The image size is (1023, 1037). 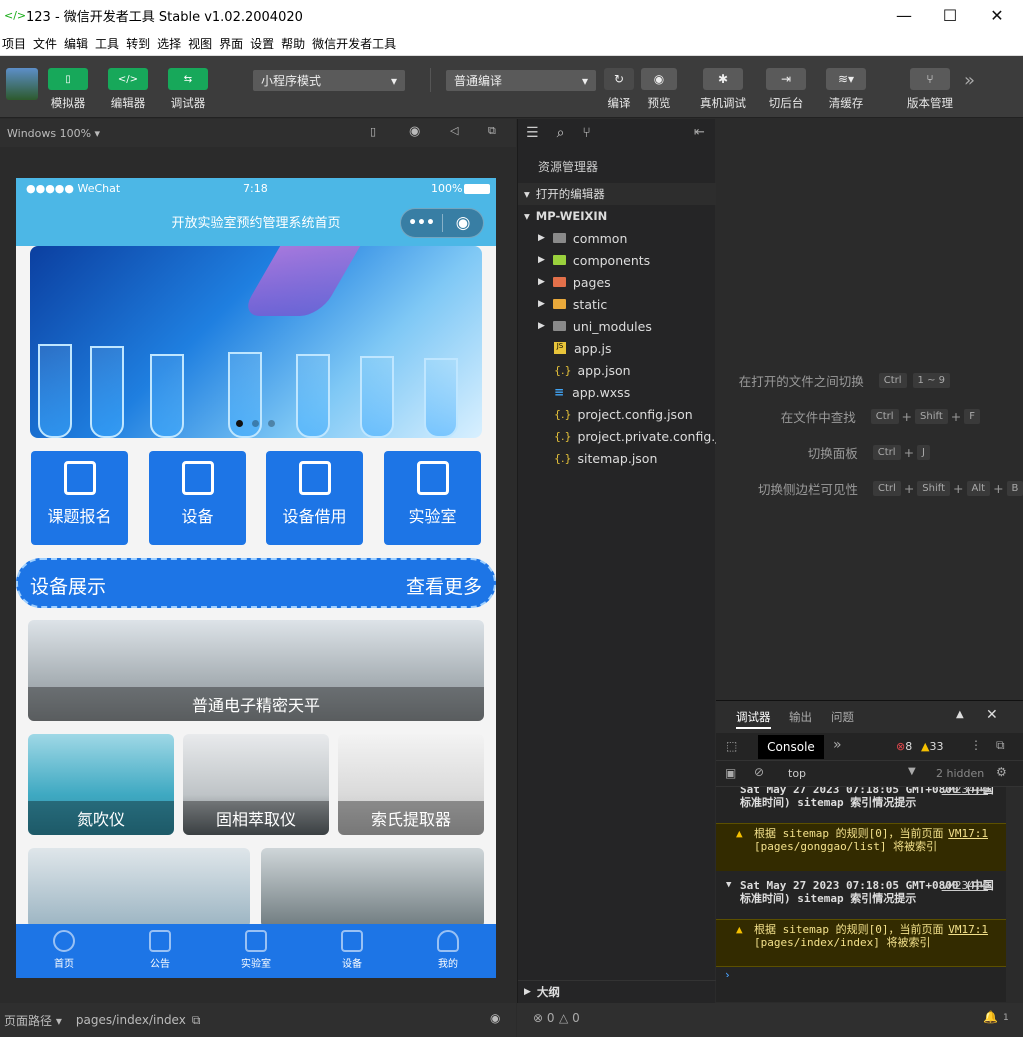 I want to click on dock-icon: ⧉, so click(x=1000, y=745).